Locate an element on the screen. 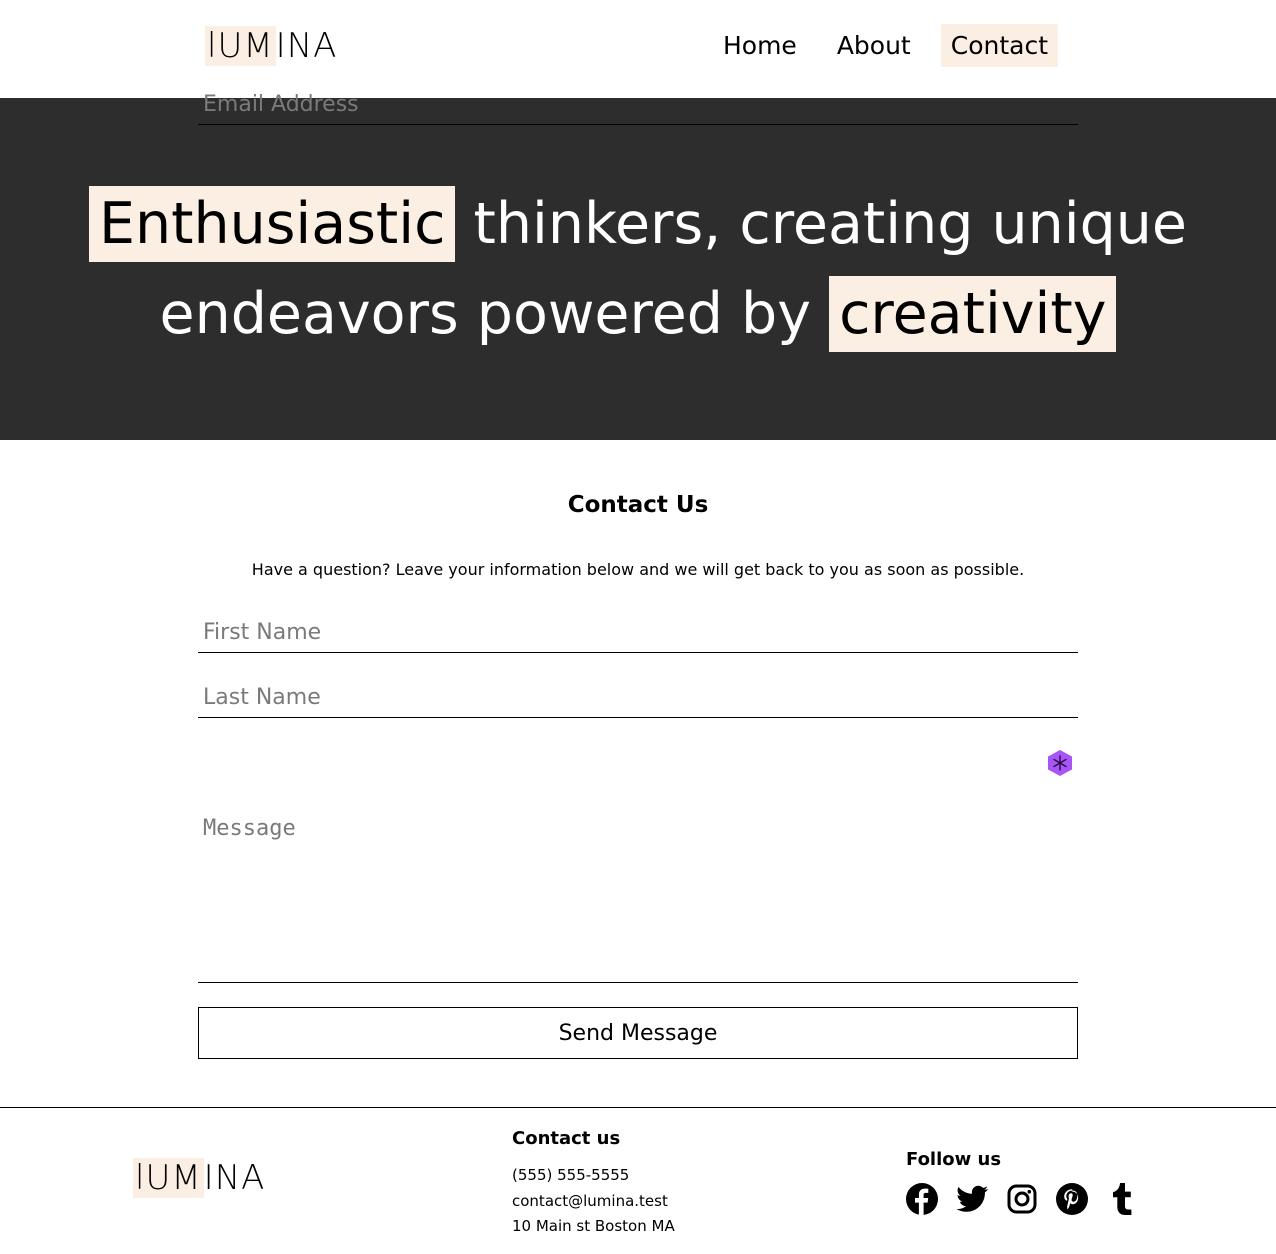  footer-address: 10 Main st Boston MA is located at coordinates (593, 1226).